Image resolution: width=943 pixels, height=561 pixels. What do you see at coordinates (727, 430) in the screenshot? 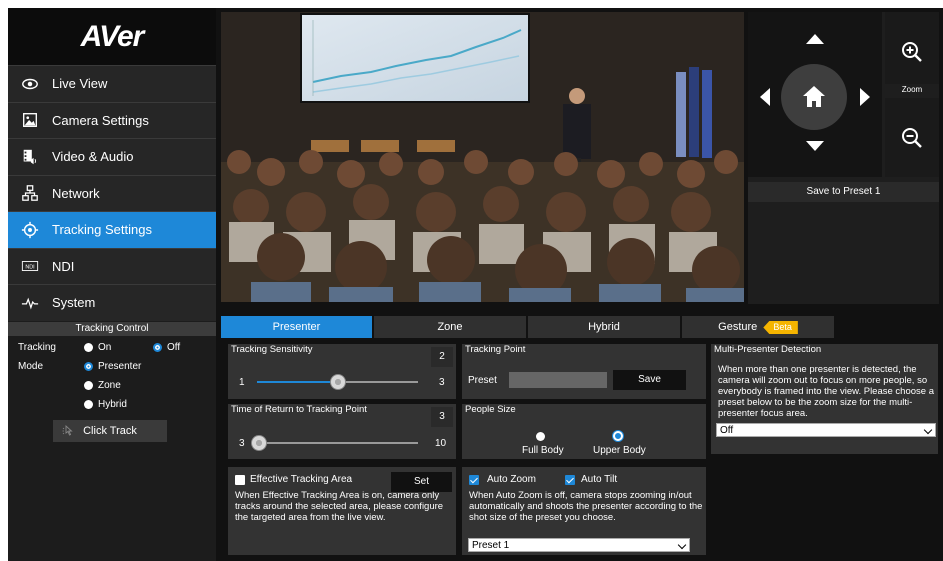
I see `multi-presenter-select-value: Off` at bounding box center [727, 430].